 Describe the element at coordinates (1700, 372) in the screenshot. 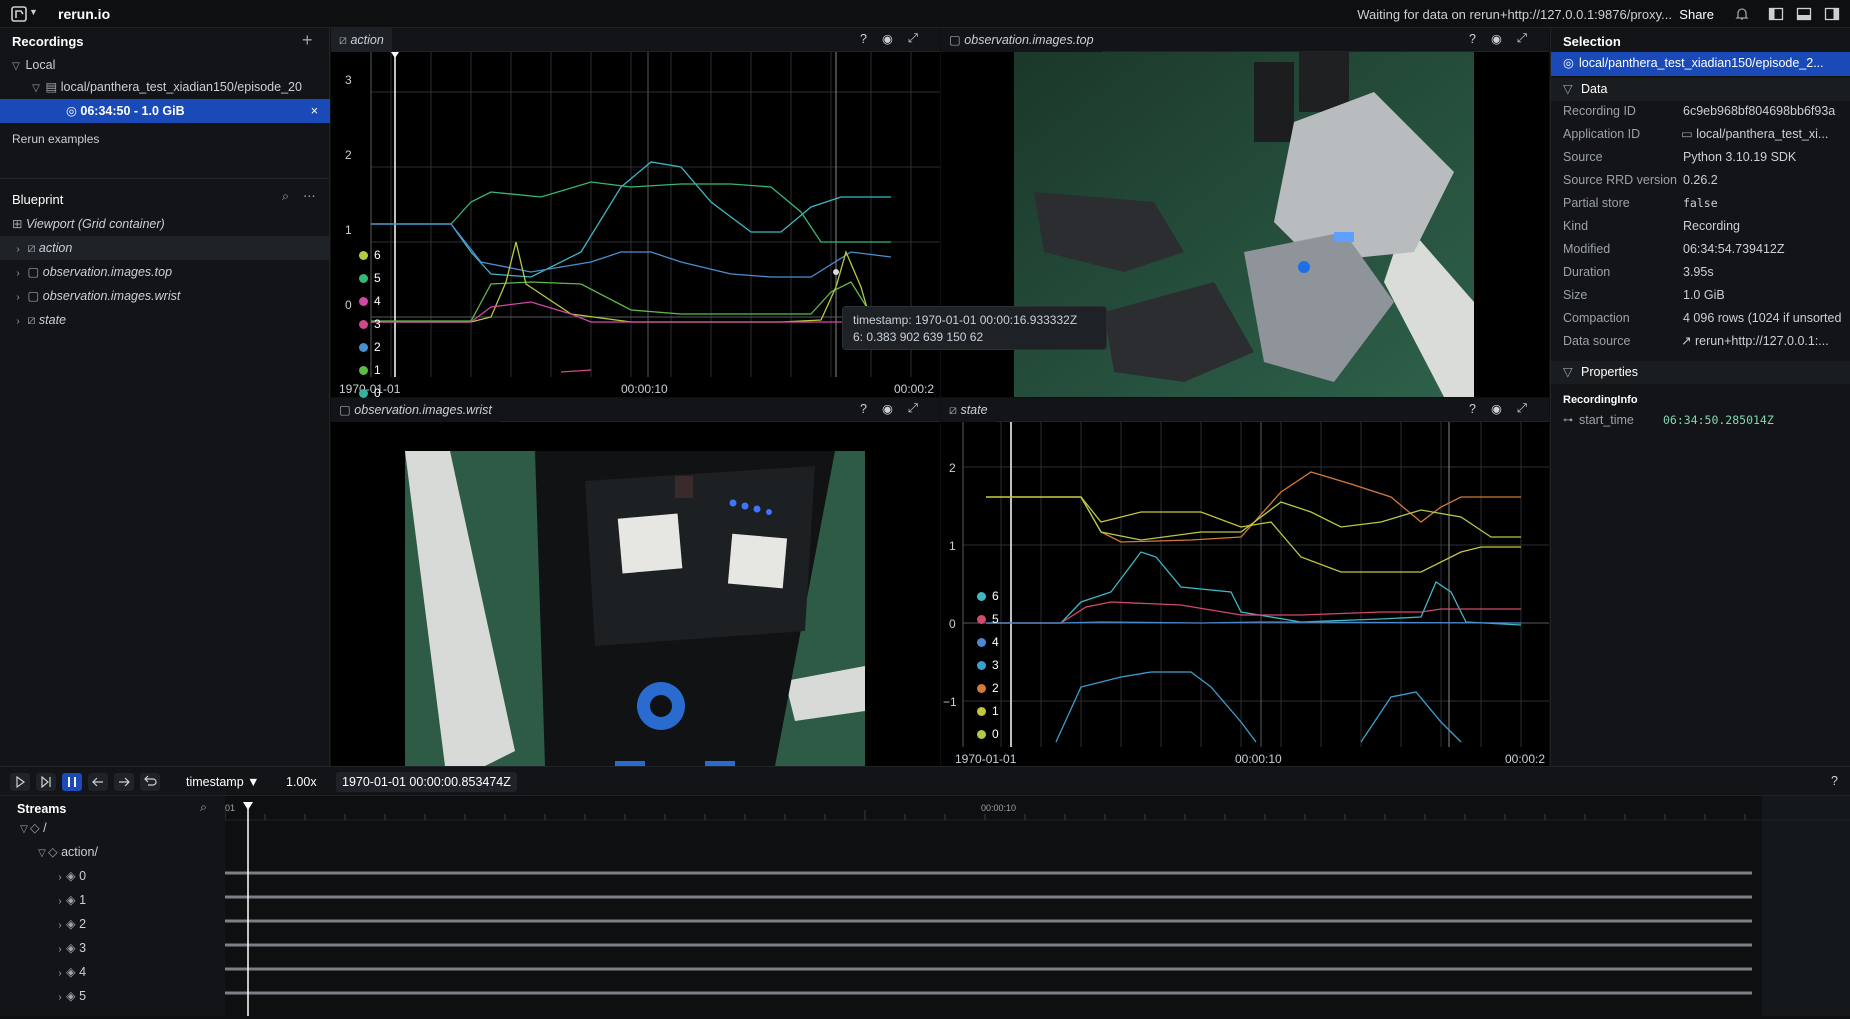

I see `properties-section-header: ▽ Properties` at that location.